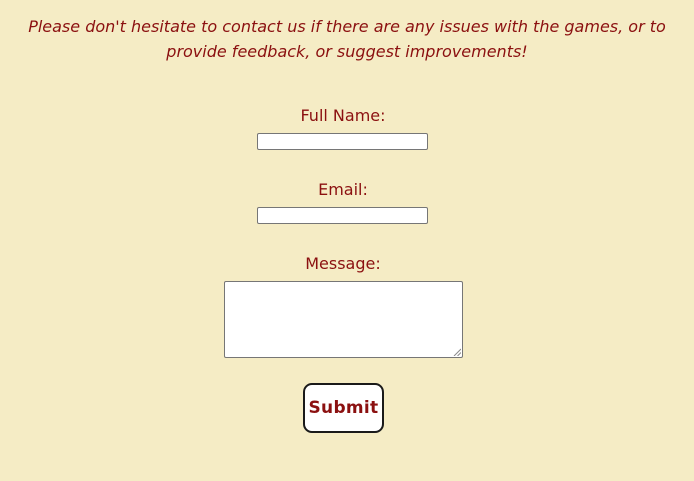  What do you see at coordinates (342, 215) in the screenshot?
I see `email-input` at bounding box center [342, 215].